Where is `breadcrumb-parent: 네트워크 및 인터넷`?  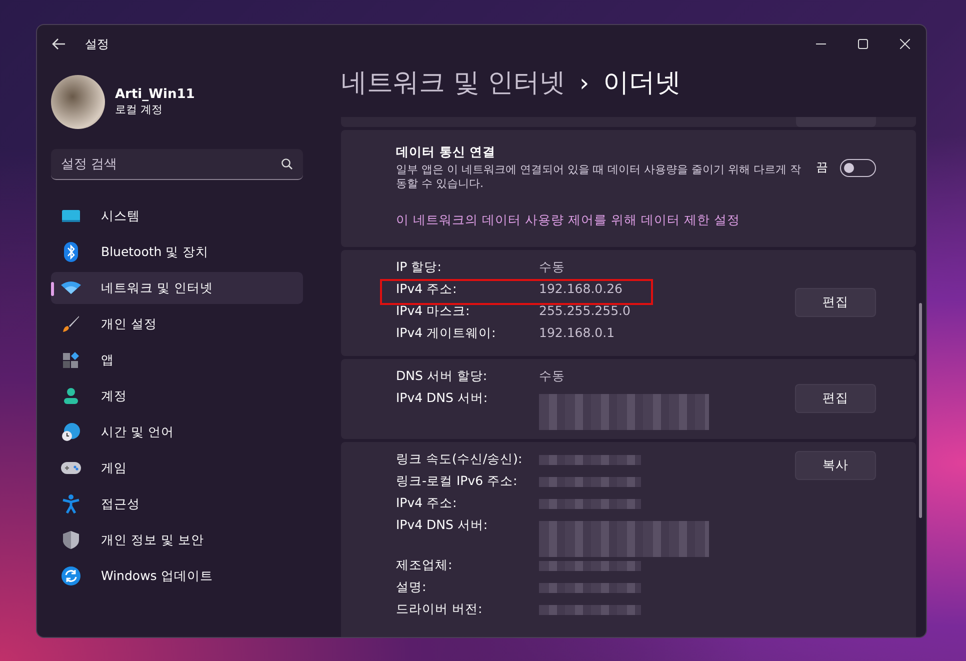 breadcrumb-parent: 네트워크 및 인터넷 is located at coordinates (453, 82).